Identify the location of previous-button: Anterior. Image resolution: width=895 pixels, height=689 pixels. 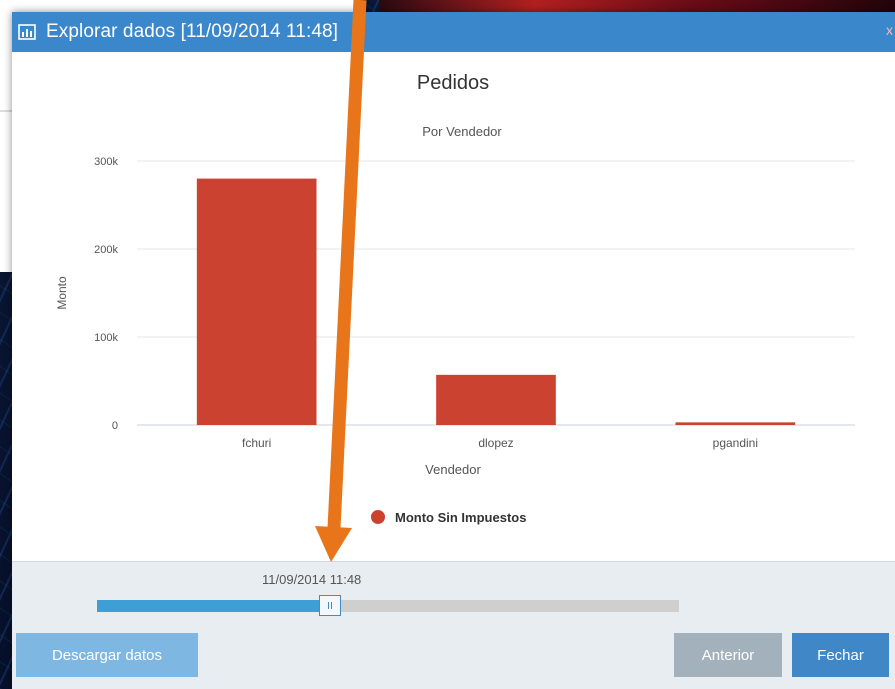
(728, 655).